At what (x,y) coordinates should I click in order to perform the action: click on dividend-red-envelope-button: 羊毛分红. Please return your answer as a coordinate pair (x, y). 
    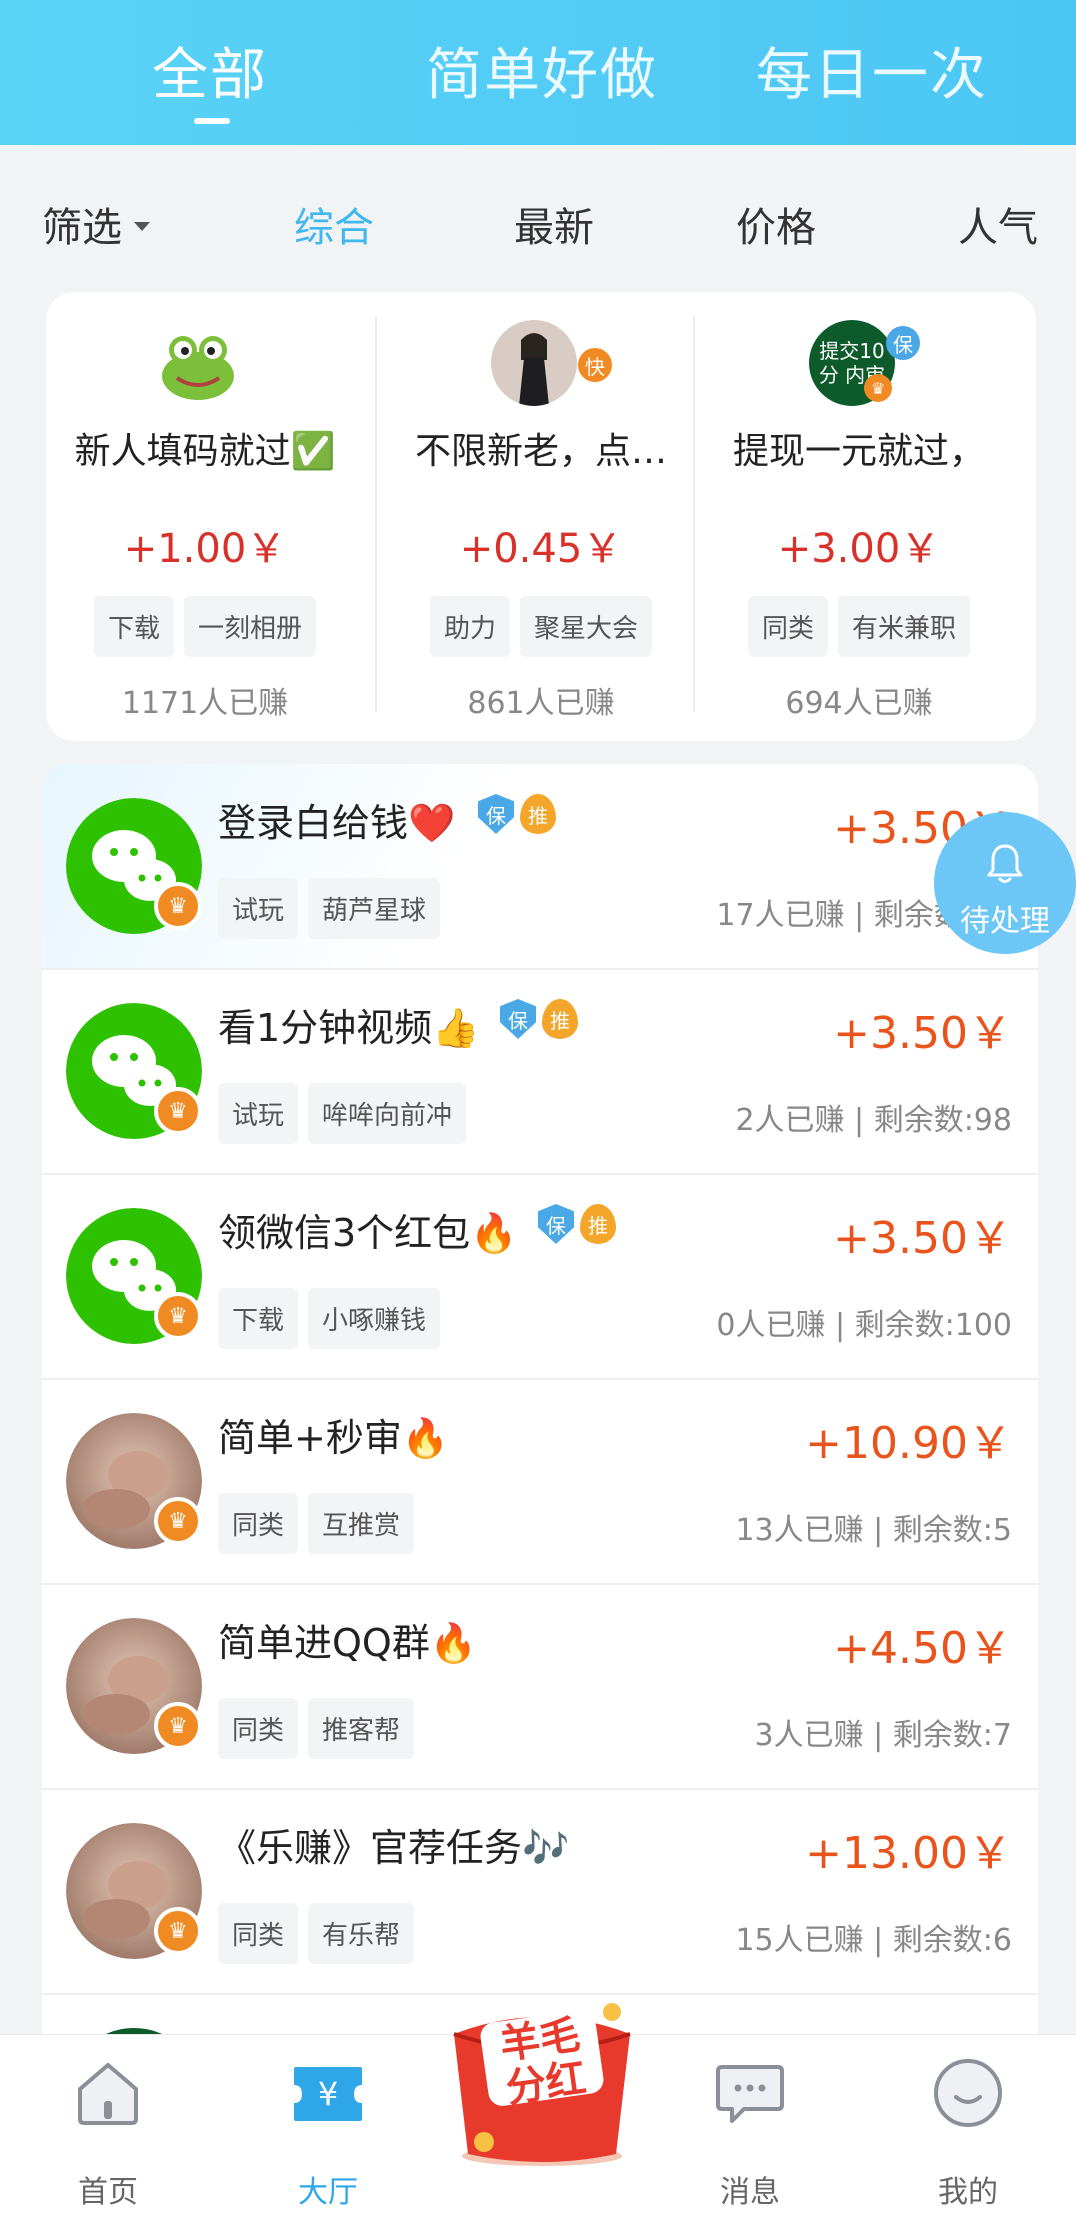
    Looking at the image, I should click on (542, 2082).